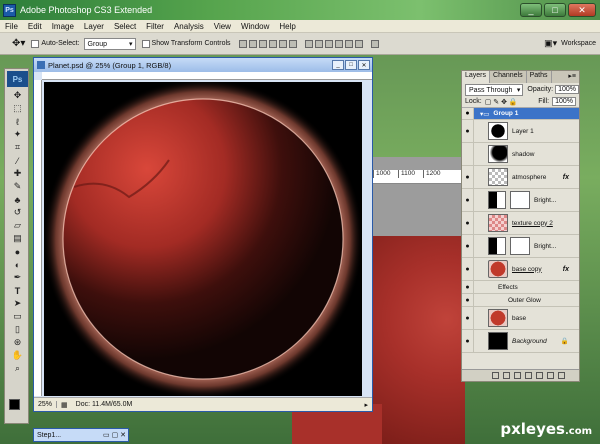 Image resolution: width=600 pixels, height=444 pixels. I want to click on effect-row: ● Outer Glow, so click(520, 300).